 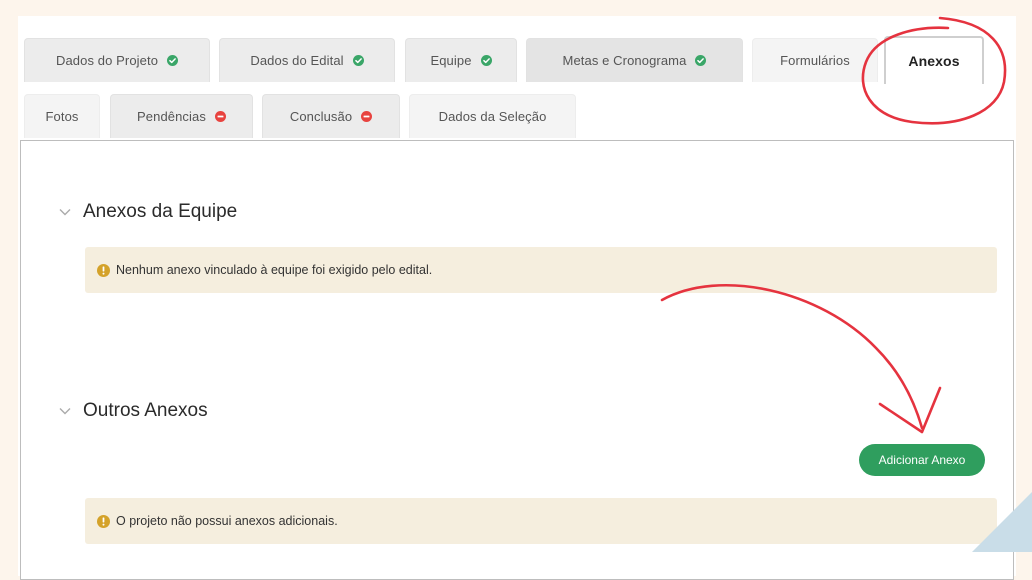 What do you see at coordinates (1002, 522) in the screenshot?
I see `corner-decoration` at bounding box center [1002, 522].